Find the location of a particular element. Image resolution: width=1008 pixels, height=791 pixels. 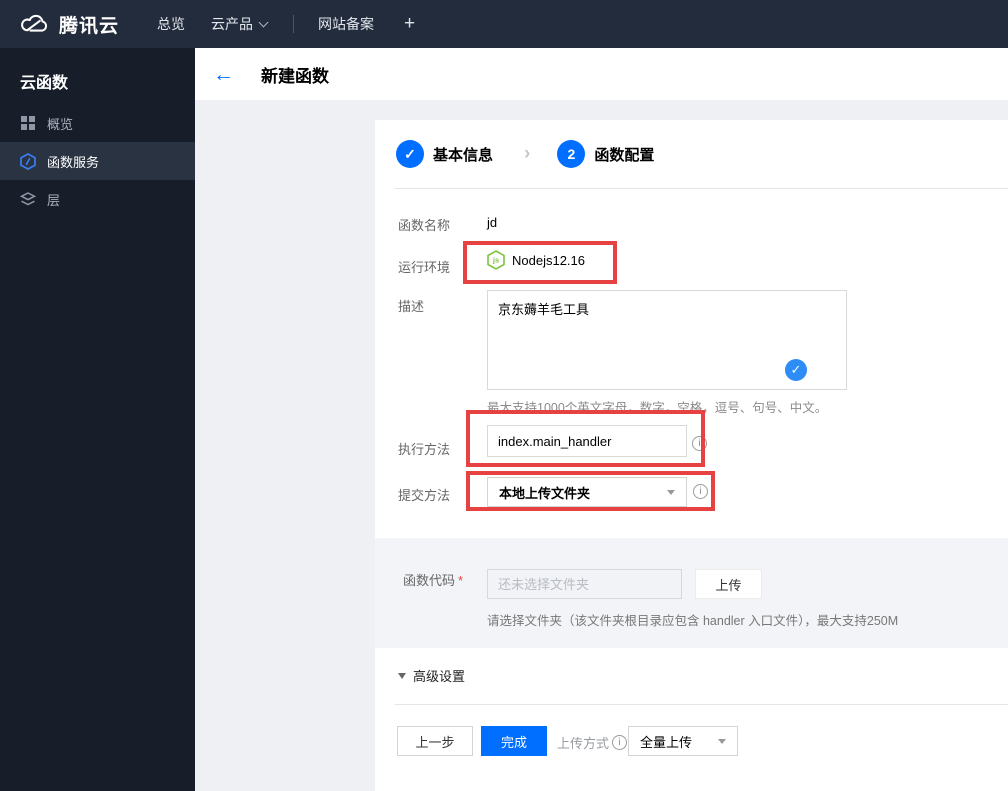

back-arrow-icon: ← is located at coordinates (223, 74).